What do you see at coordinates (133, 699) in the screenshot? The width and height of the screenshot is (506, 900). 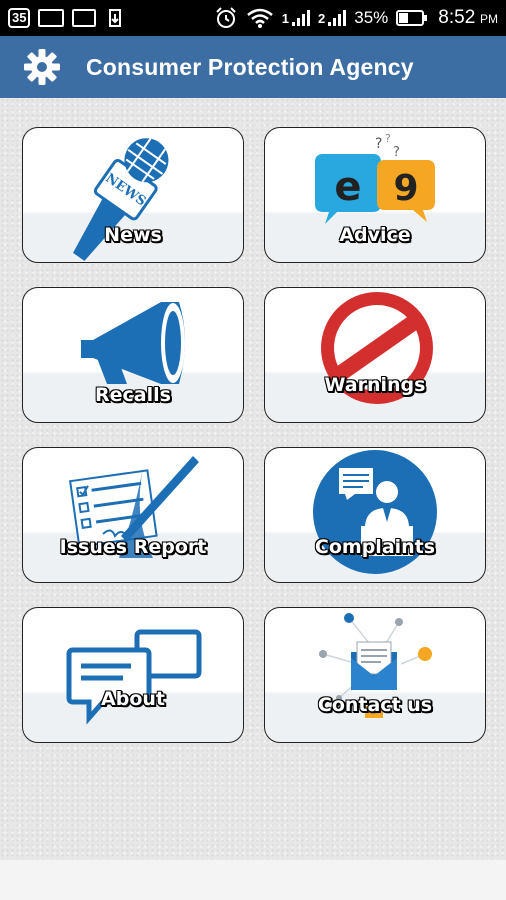 I see `about-label: About` at bounding box center [133, 699].